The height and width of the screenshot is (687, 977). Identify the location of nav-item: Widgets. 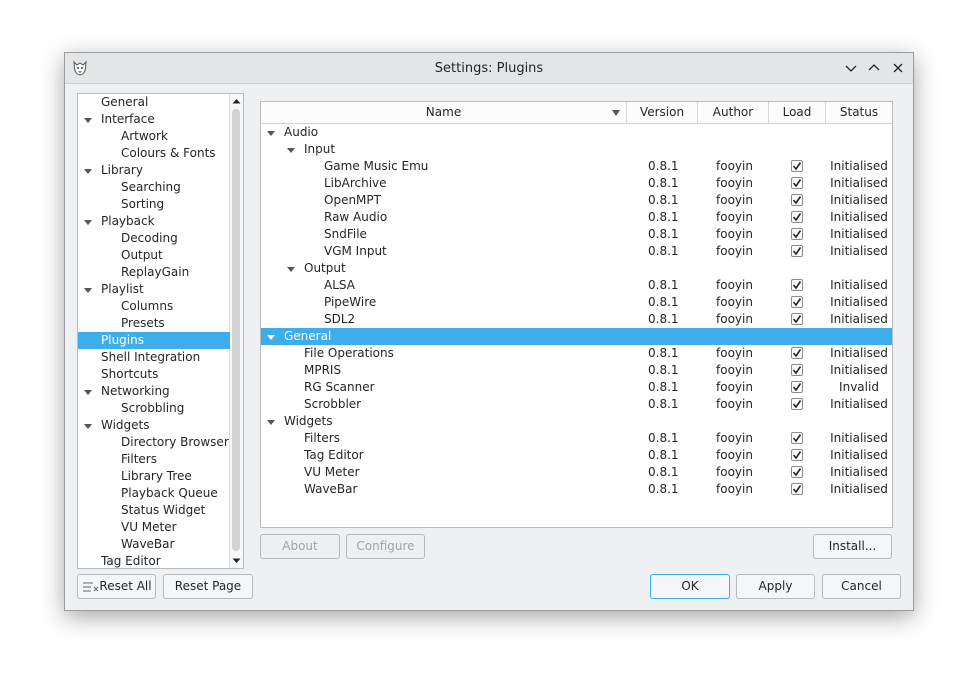
(154, 425).